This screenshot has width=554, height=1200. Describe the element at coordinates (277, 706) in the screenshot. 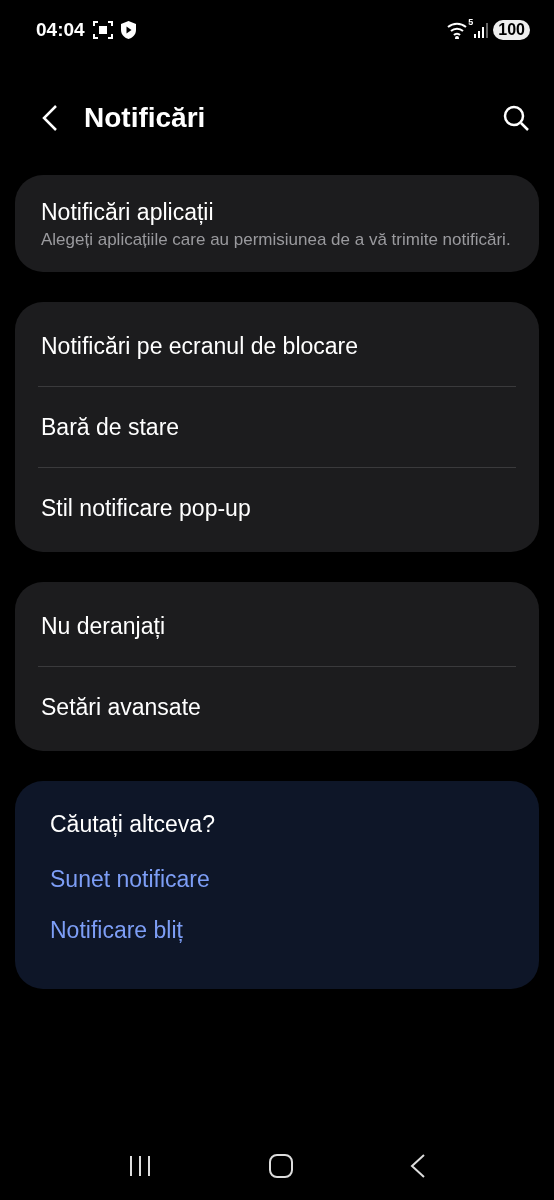

I see `settings-item: Setări avansate` at that location.